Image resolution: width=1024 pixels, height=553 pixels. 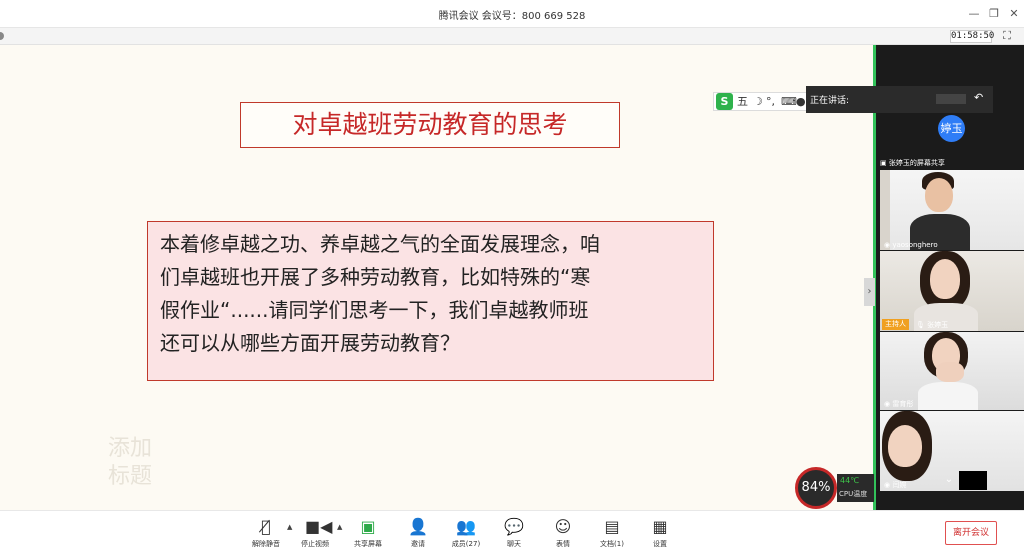 What do you see at coordinates (915, 245) in the screenshot?
I see `participant-name-text: yaosonghero` at bounding box center [915, 245].